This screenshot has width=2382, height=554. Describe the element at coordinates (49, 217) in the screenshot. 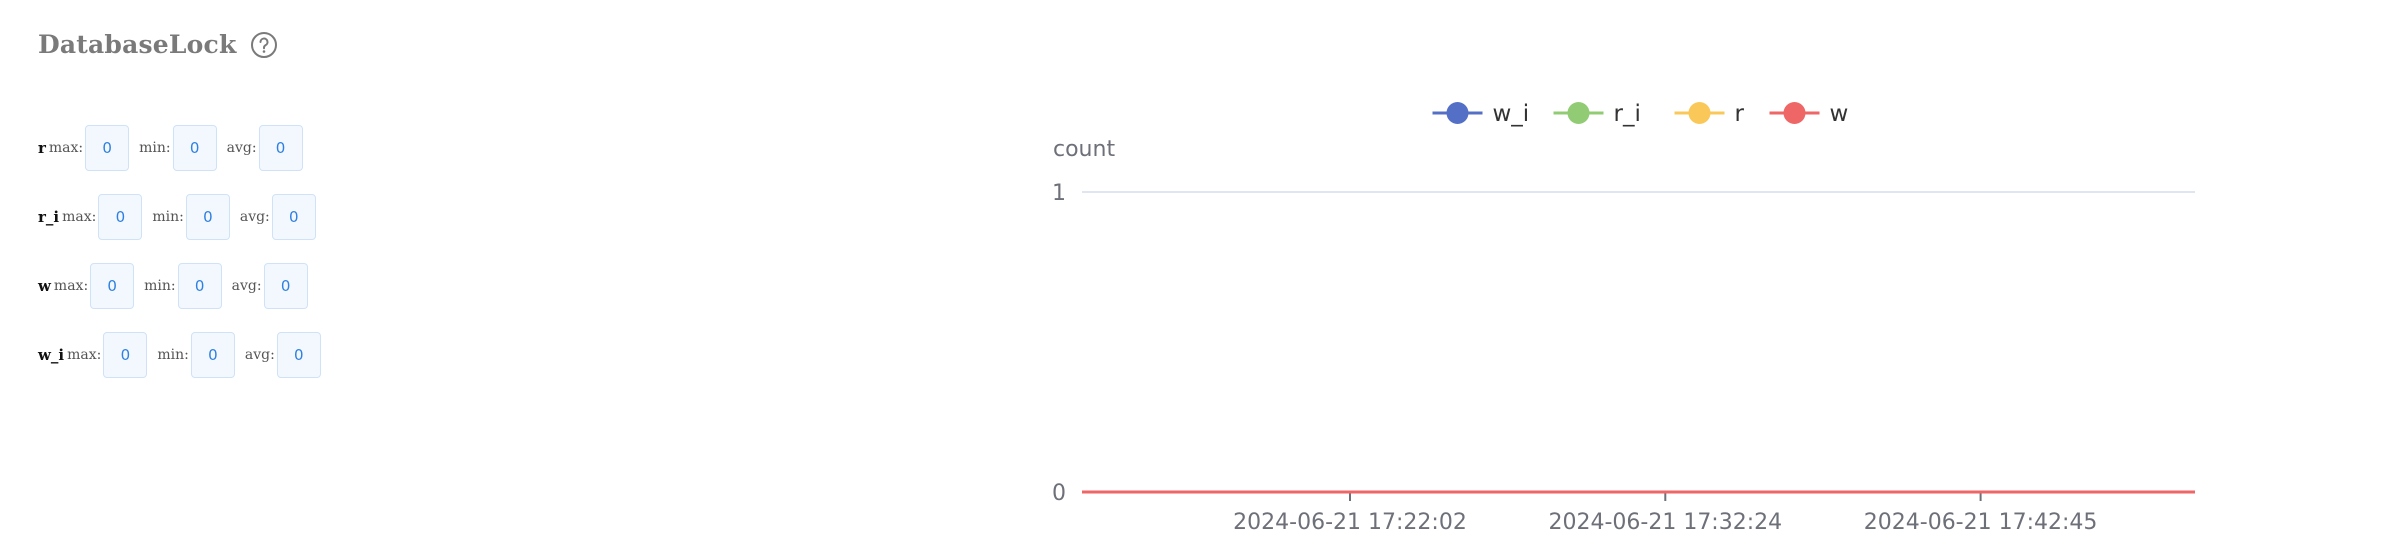

I see `metric-name: r_i` at that location.